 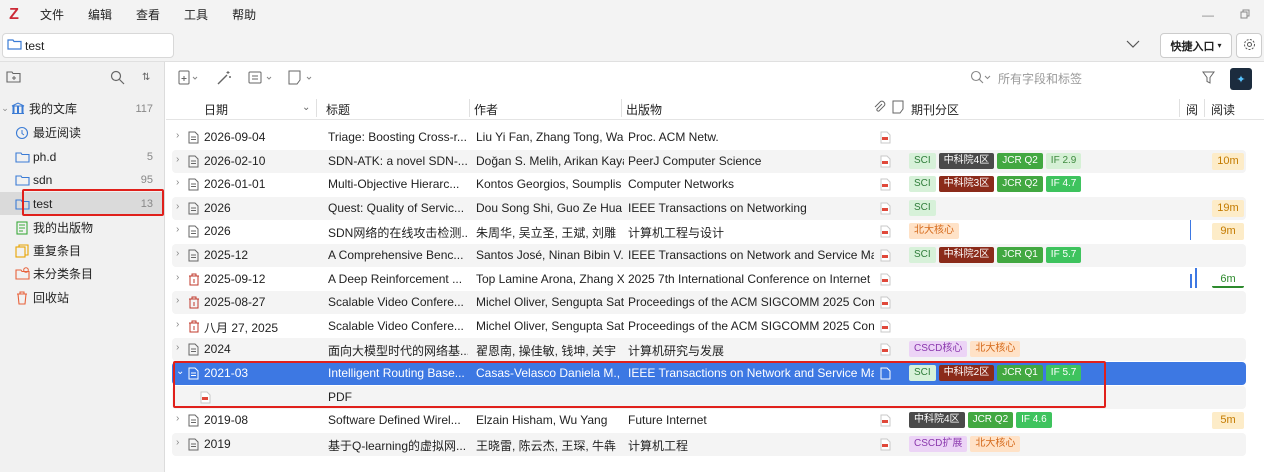 I want to click on filter-icon, so click(x=1208, y=79).